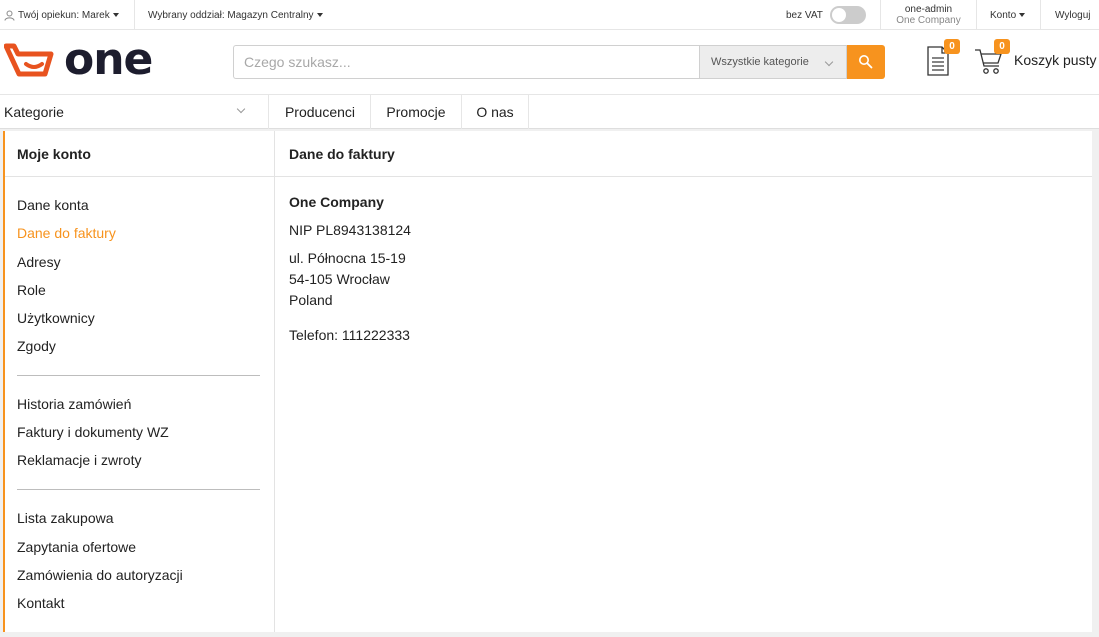 This screenshot has height=637, width=1099. Describe the element at coordinates (56, 318) in the screenshot. I see `sidebar-item-users: Użytkownicy` at that location.